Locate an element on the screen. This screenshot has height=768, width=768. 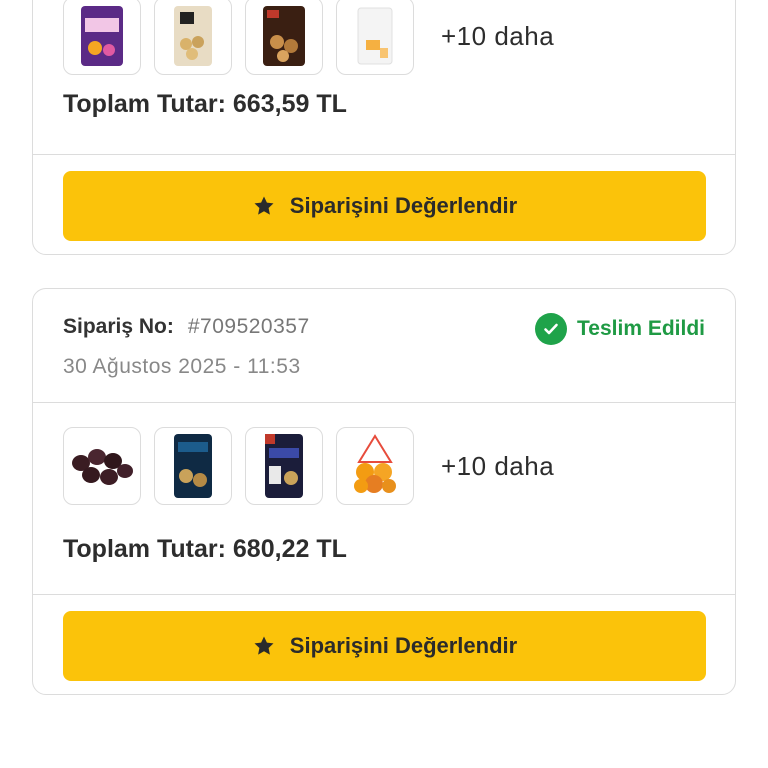
dark-olives-icon is located at coordinates (102, 467).